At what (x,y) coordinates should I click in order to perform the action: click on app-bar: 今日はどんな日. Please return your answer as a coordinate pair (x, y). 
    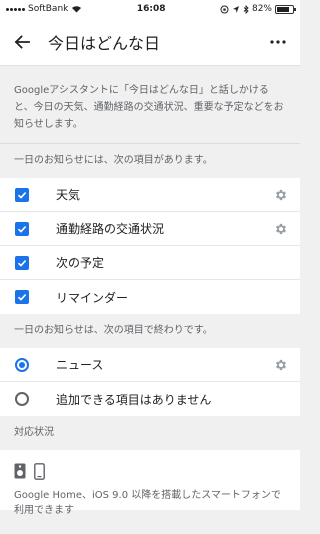
    Looking at the image, I should click on (150, 42).